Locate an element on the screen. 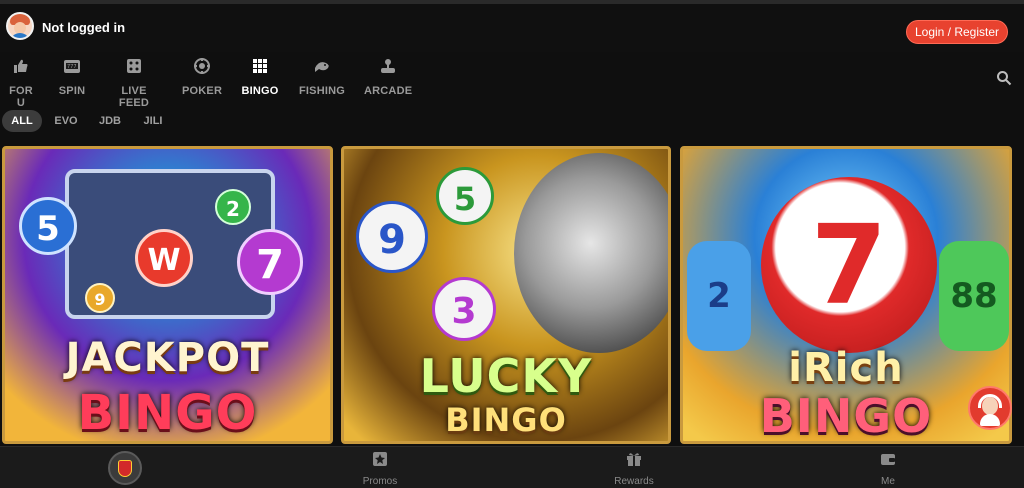 The height and width of the screenshot is (488, 1024). slot-machine-icon: 777 is located at coordinates (72, 67).